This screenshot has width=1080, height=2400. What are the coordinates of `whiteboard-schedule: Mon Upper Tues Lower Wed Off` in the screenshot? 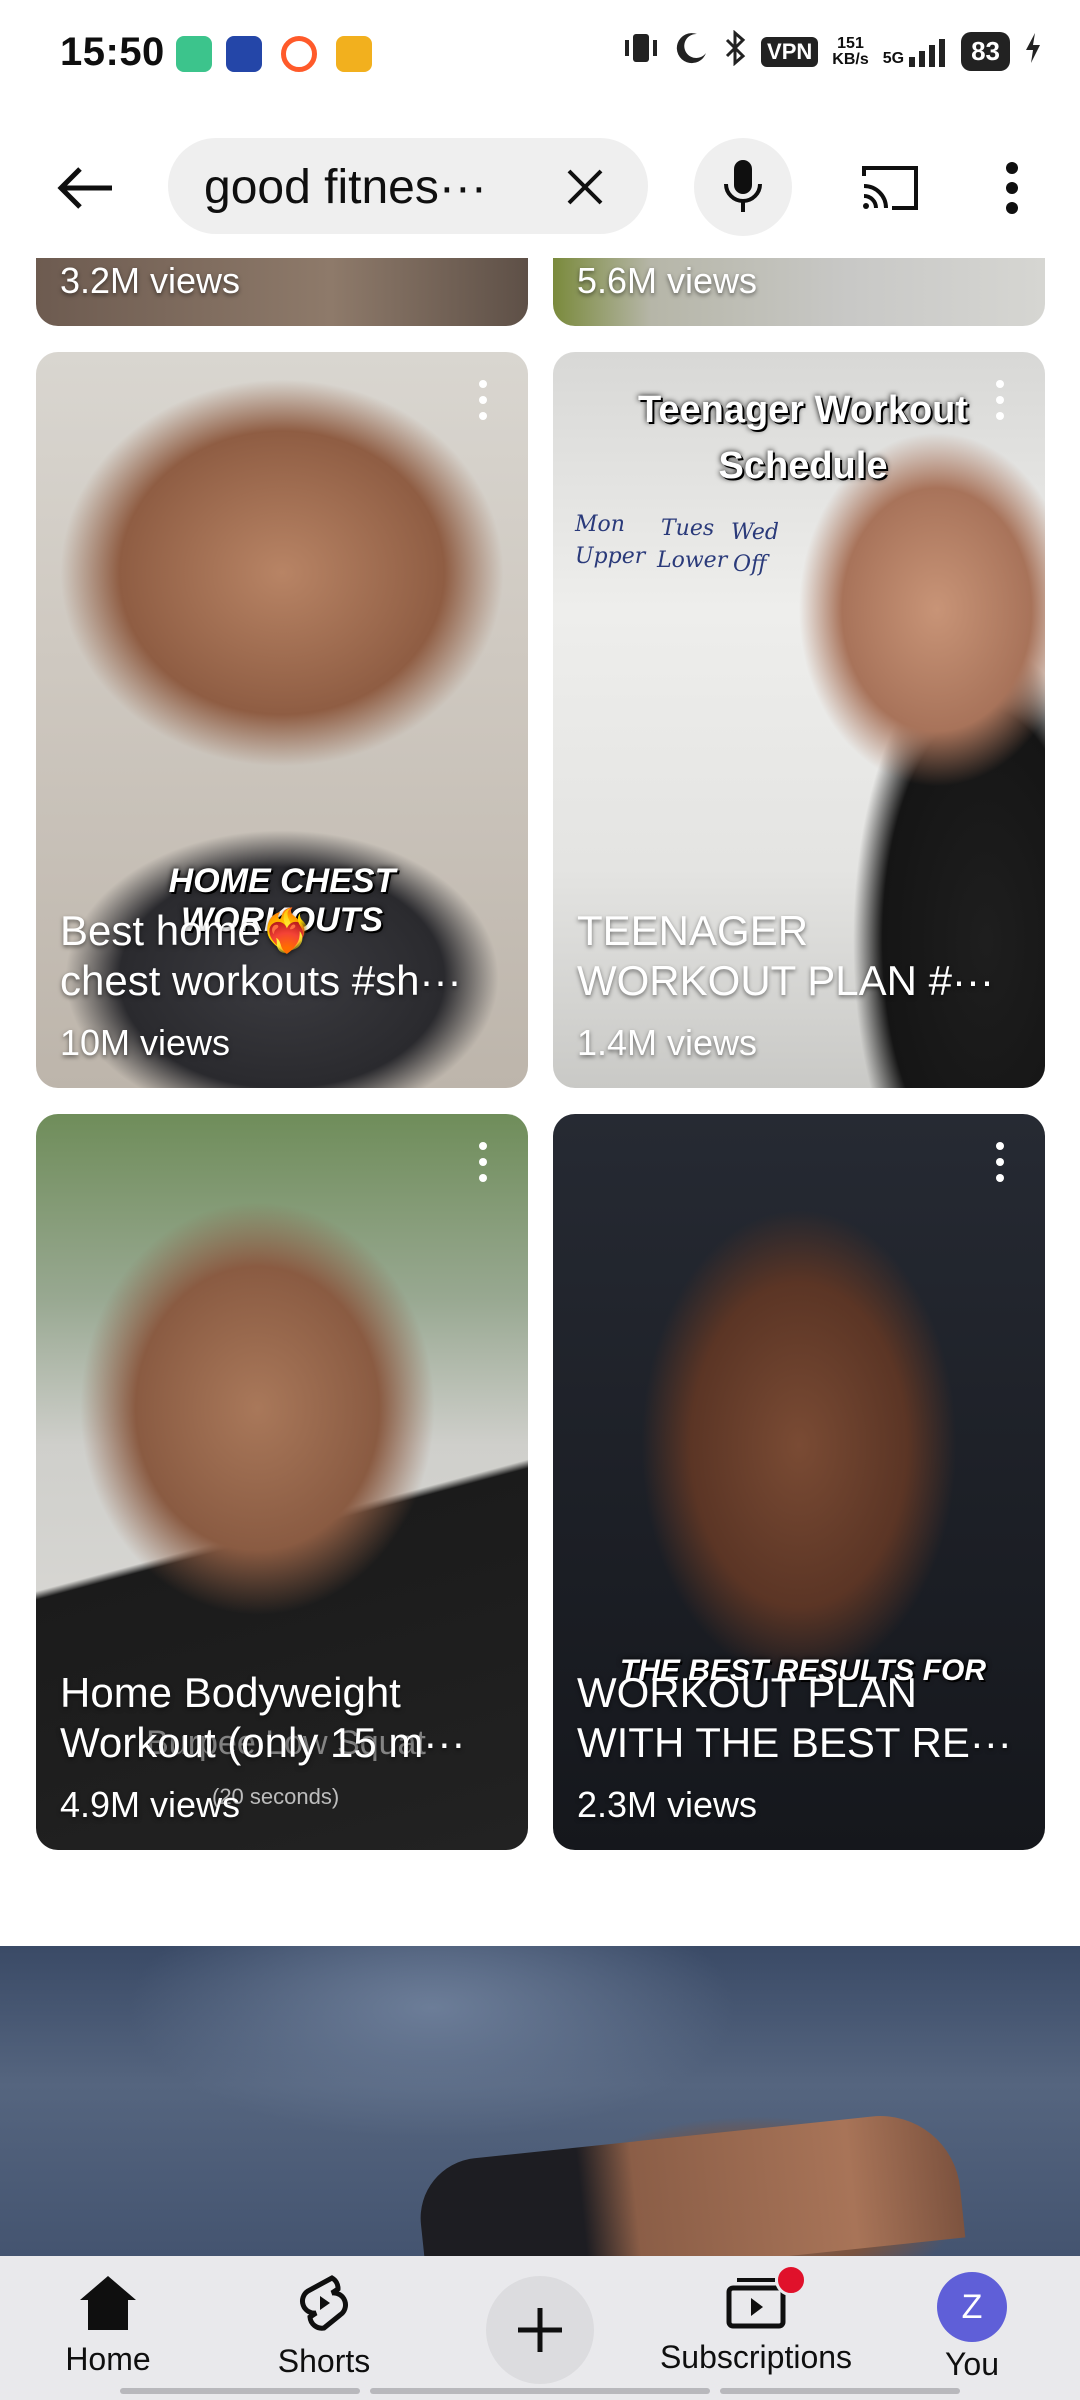 It's located at (711, 552).